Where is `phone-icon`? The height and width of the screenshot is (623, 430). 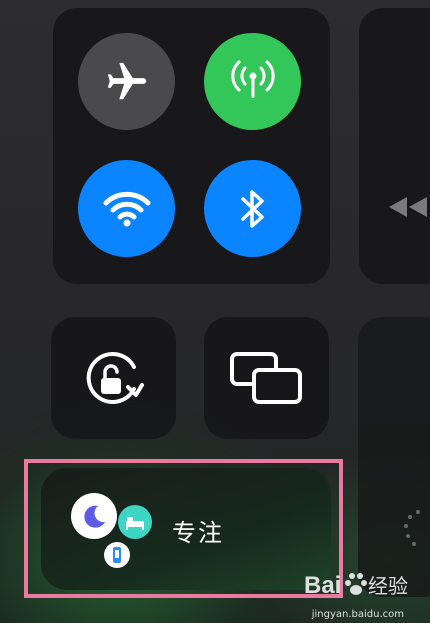
phone-icon is located at coordinates (117, 555).